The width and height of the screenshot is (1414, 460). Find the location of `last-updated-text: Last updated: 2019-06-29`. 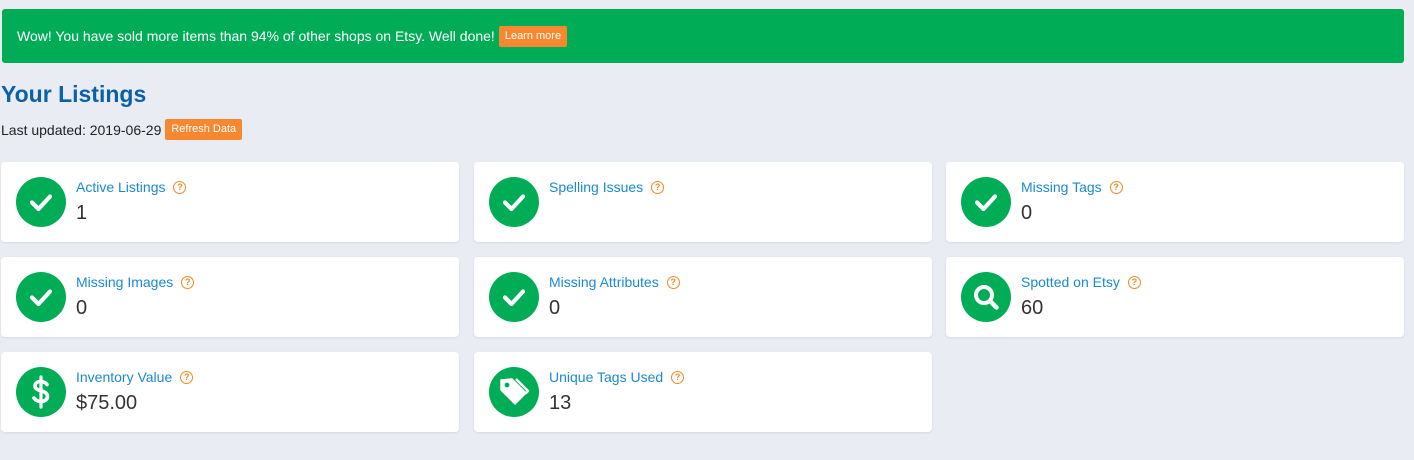

last-updated-text: Last updated: 2019-06-29 is located at coordinates (81, 129).